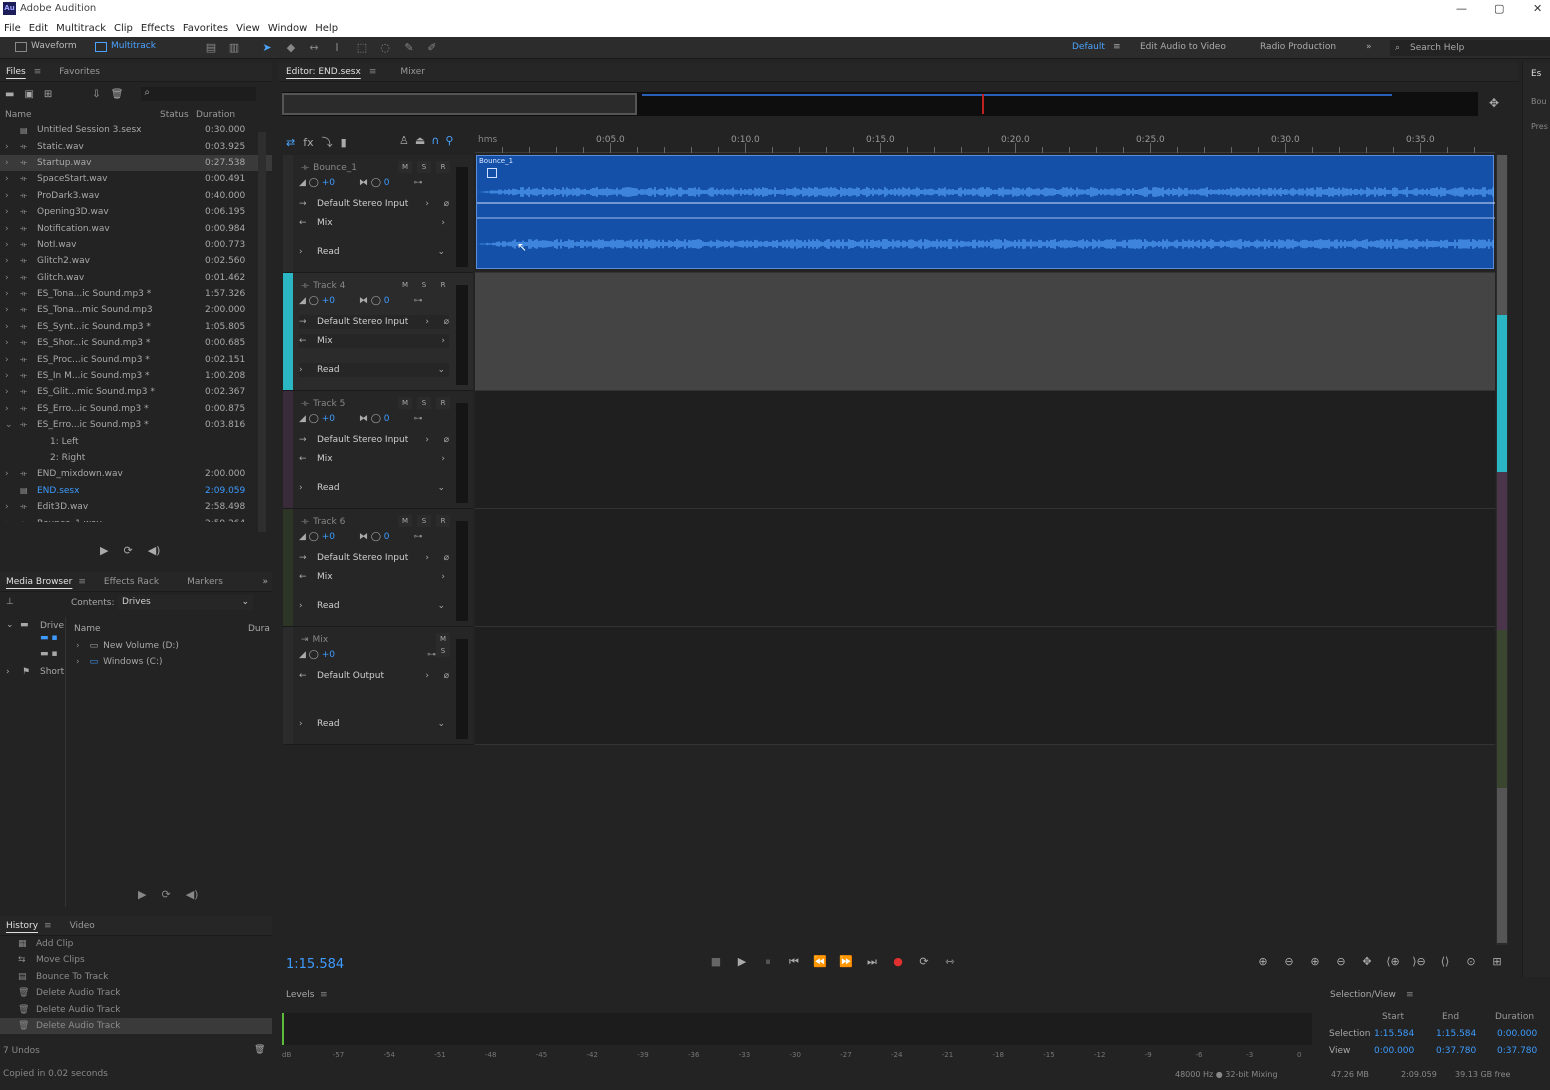 This screenshot has width=1550, height=1090. I want to click on spot-healing-tool-icon: ✐, so click(432, 48).